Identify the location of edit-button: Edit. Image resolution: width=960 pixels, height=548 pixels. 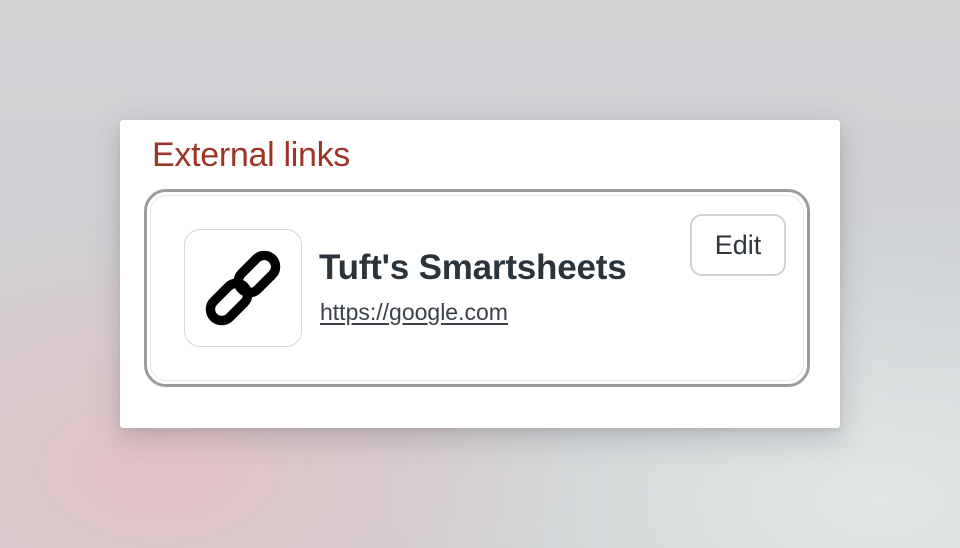
(738, 245).